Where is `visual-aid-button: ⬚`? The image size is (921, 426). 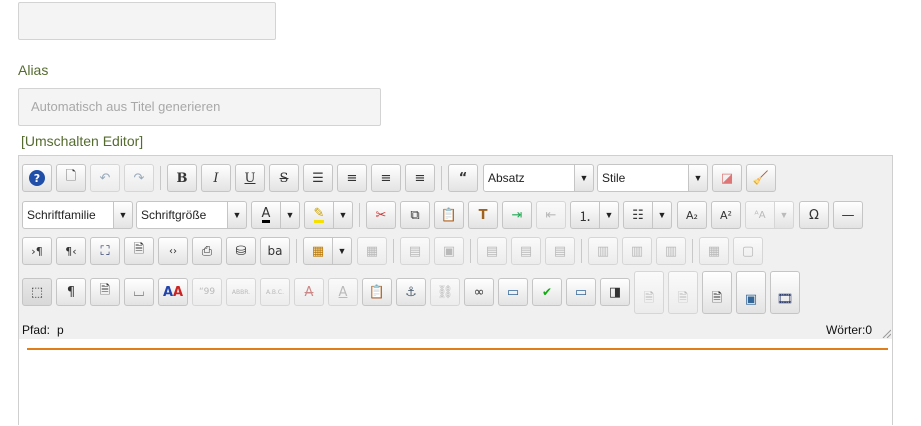
visual-aid-button: ⬚ is located at coordinates (37, 292).